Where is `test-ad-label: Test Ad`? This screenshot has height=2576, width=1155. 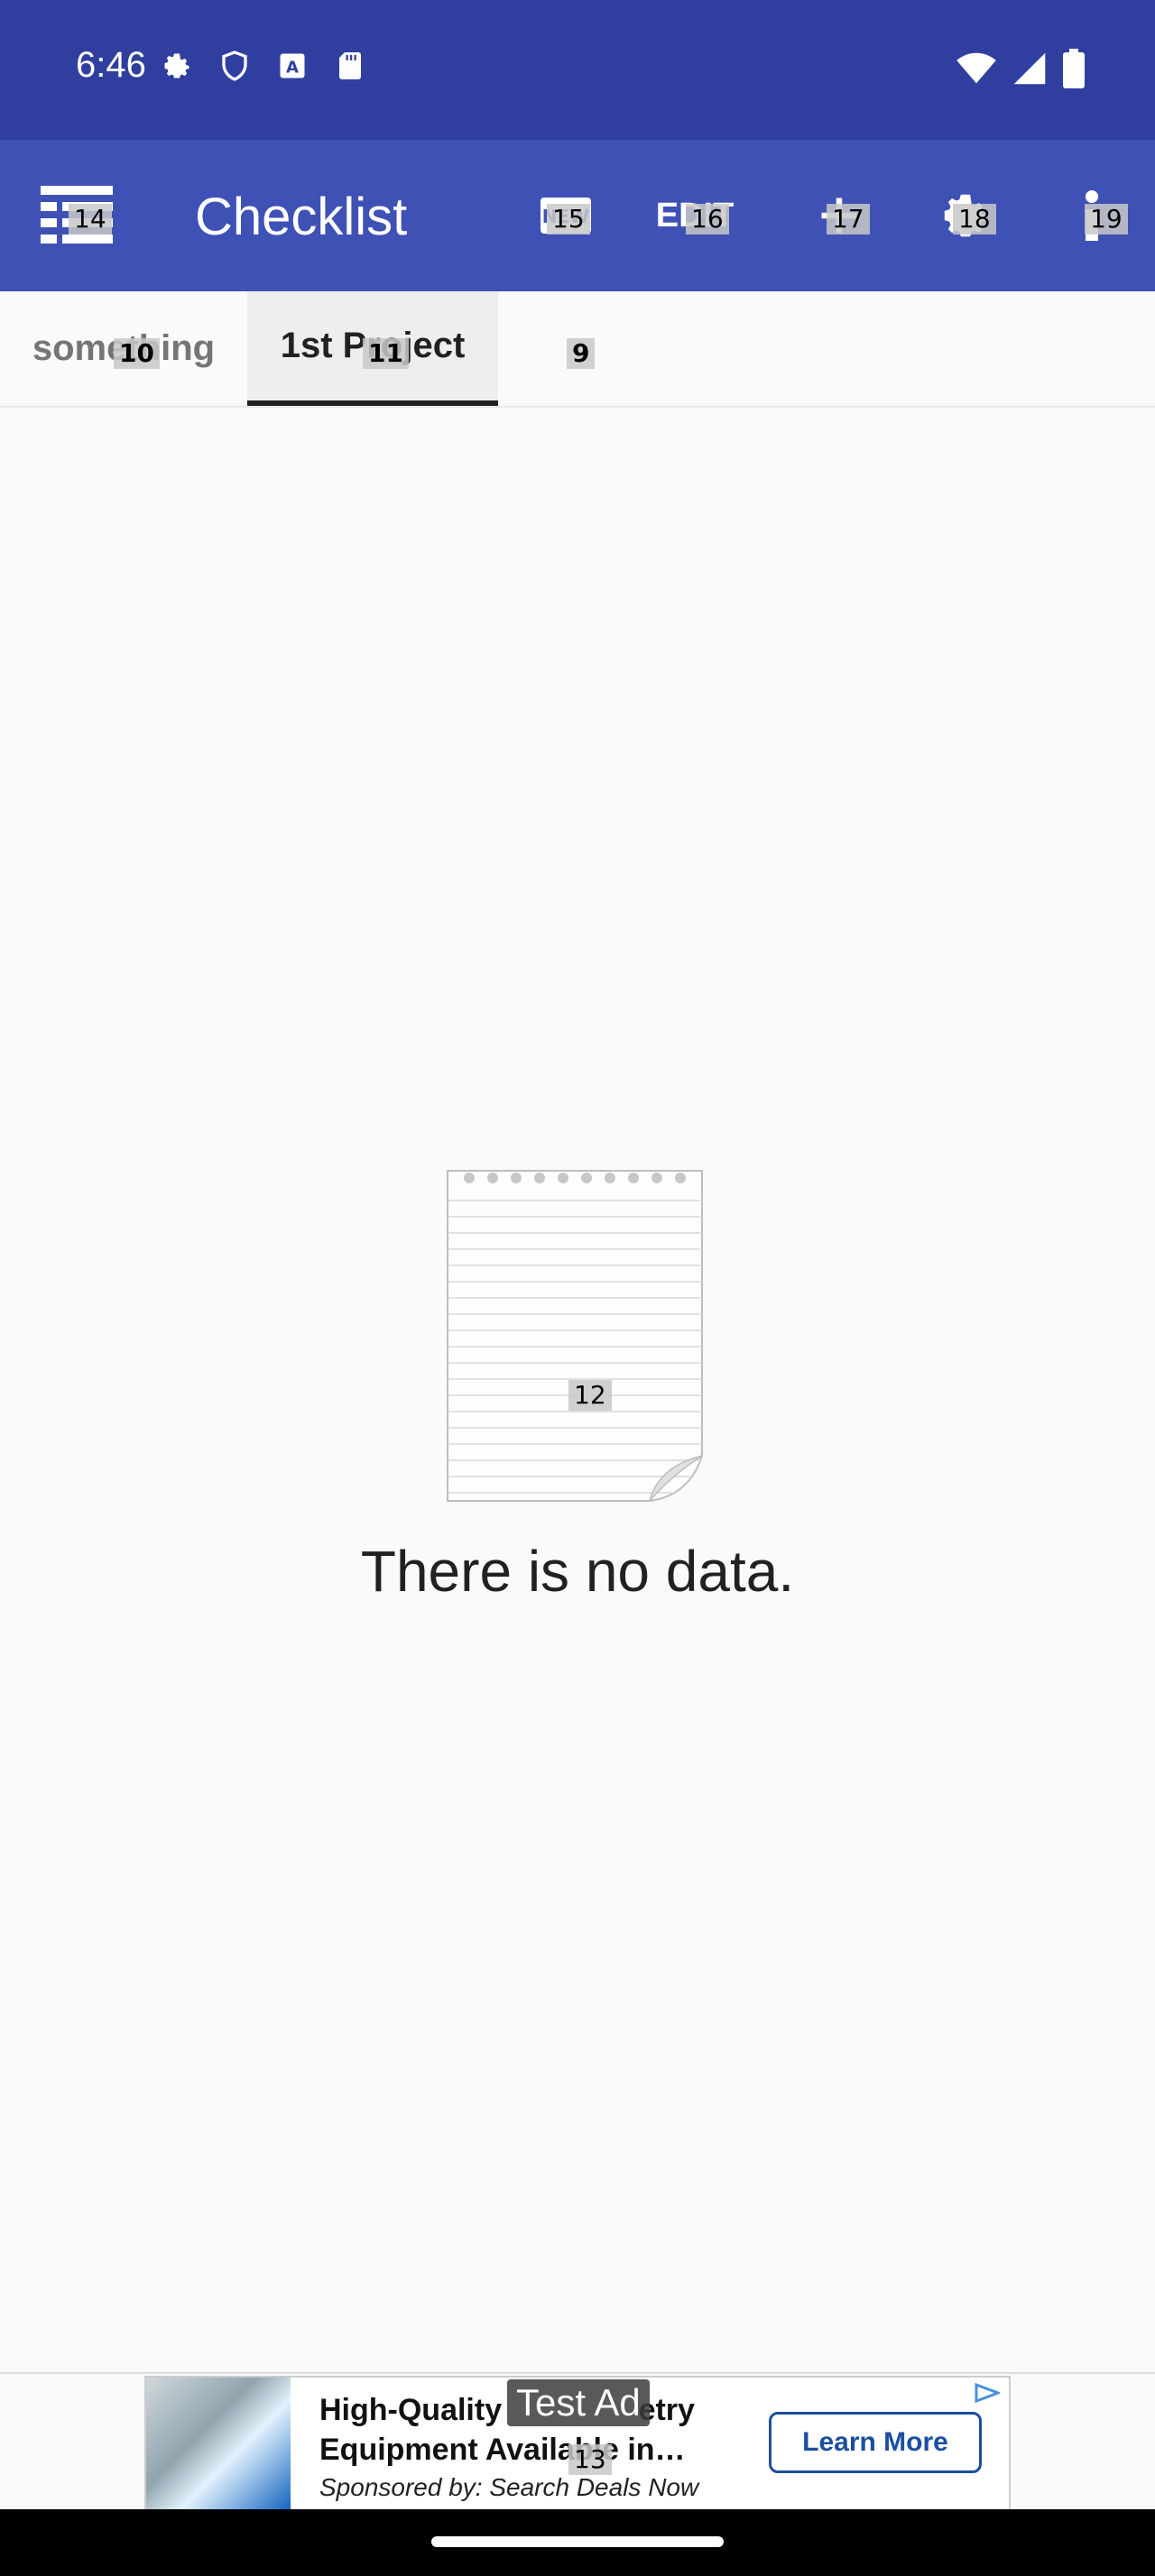
test-ad-label: Test Ad is located at coordinates (578, 2402).